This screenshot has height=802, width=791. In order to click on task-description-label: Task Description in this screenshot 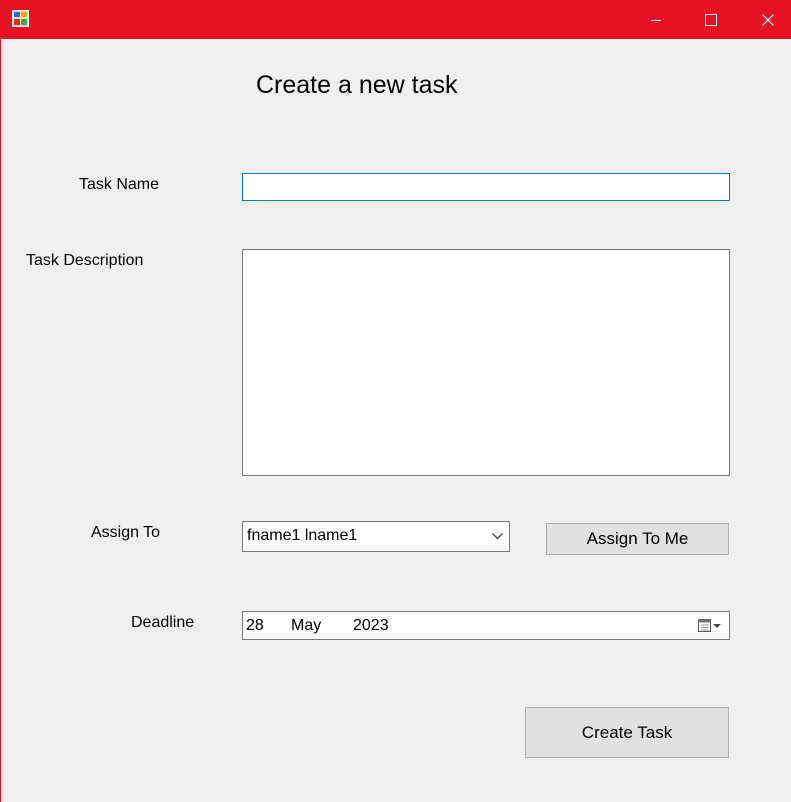, I will do `click(85, 260)`.